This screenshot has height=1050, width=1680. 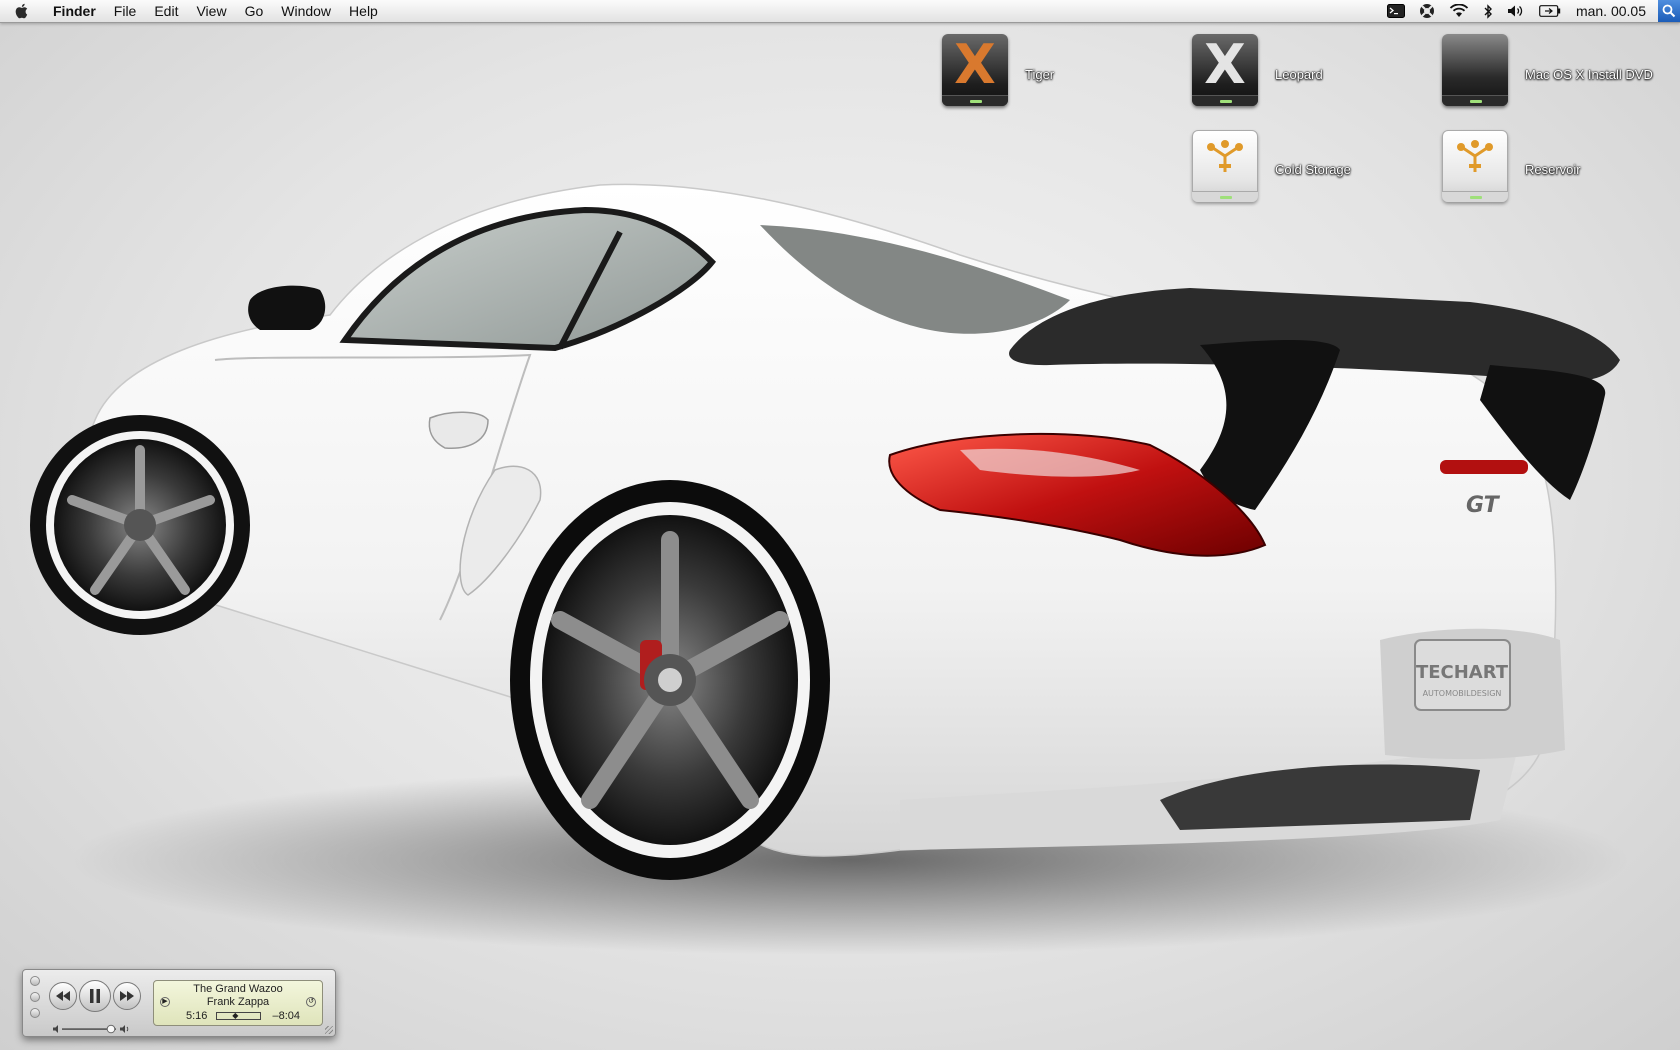 I want to click on previous-track-button, so click(x=63, y=996).